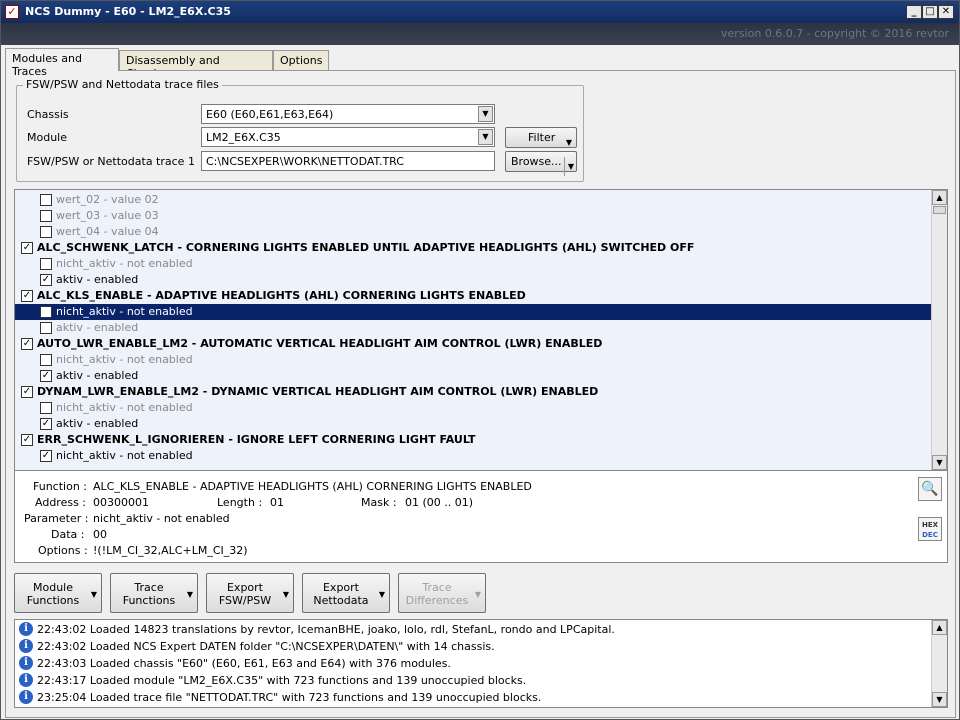 This screenshot has width=960, height=720. Describe the element at coordinates (240, 502) in the screenshot. I see `length-label: Length :` at that location.